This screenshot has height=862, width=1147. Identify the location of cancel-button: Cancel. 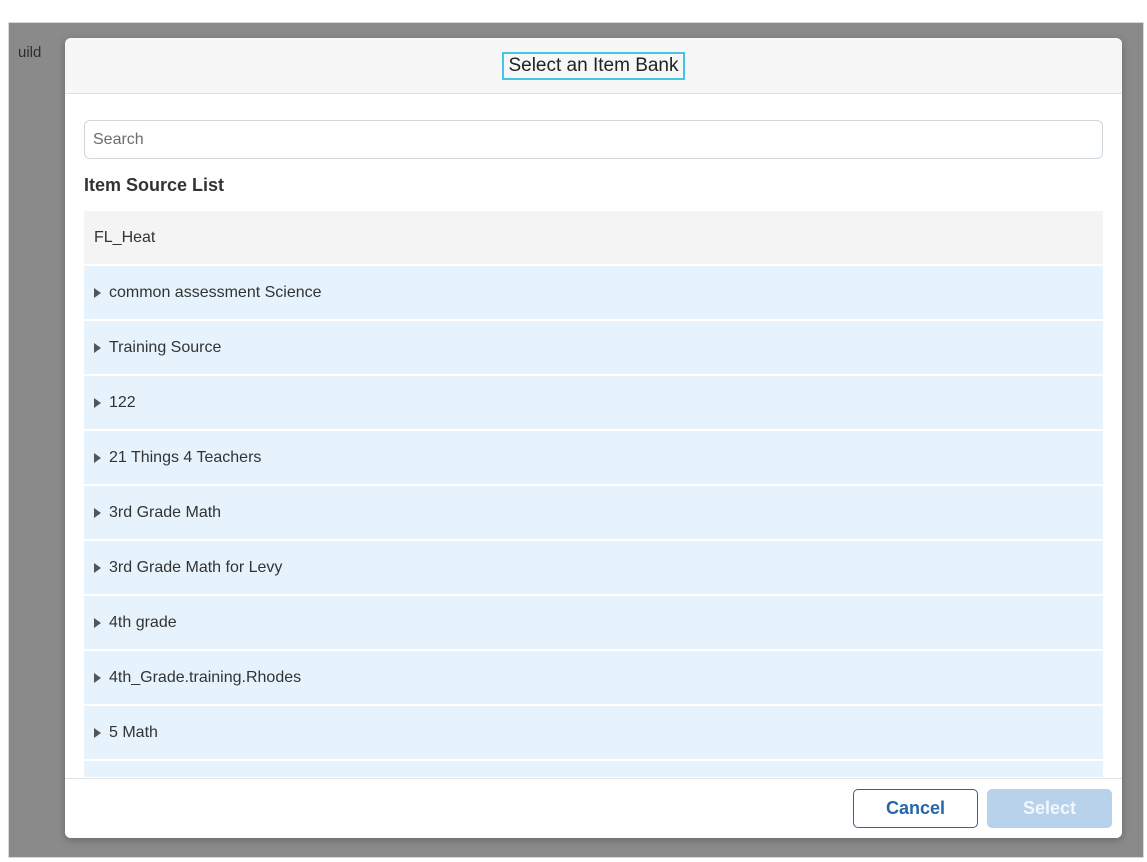
(915, 808).